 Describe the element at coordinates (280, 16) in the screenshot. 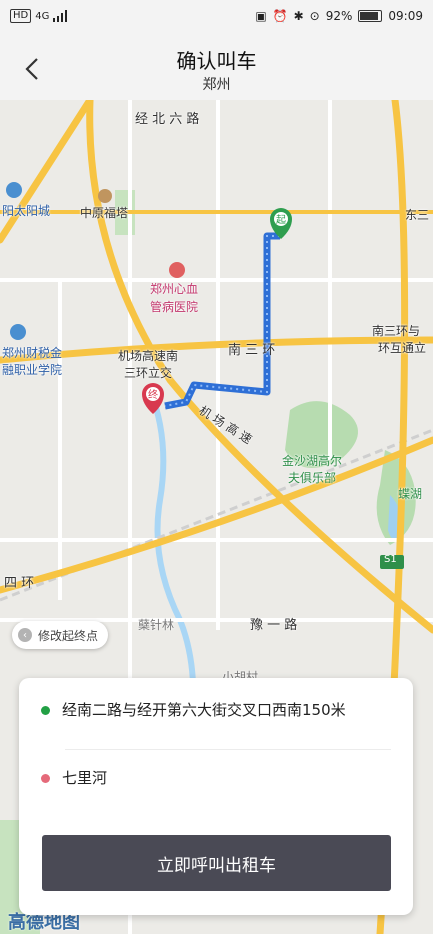

I see `alarm-icon: ⏰` at that location.